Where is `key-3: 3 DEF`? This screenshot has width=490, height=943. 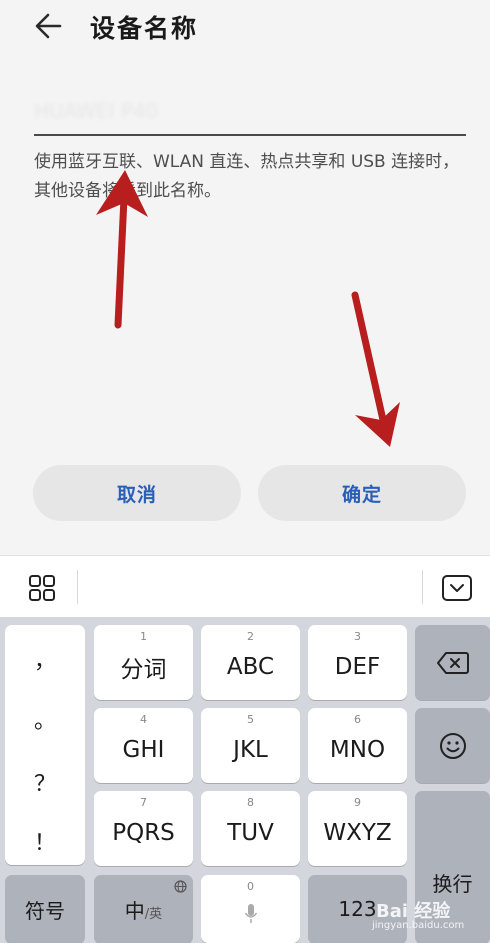
key-3: 3 DEF is located at coordinates (357, 662).